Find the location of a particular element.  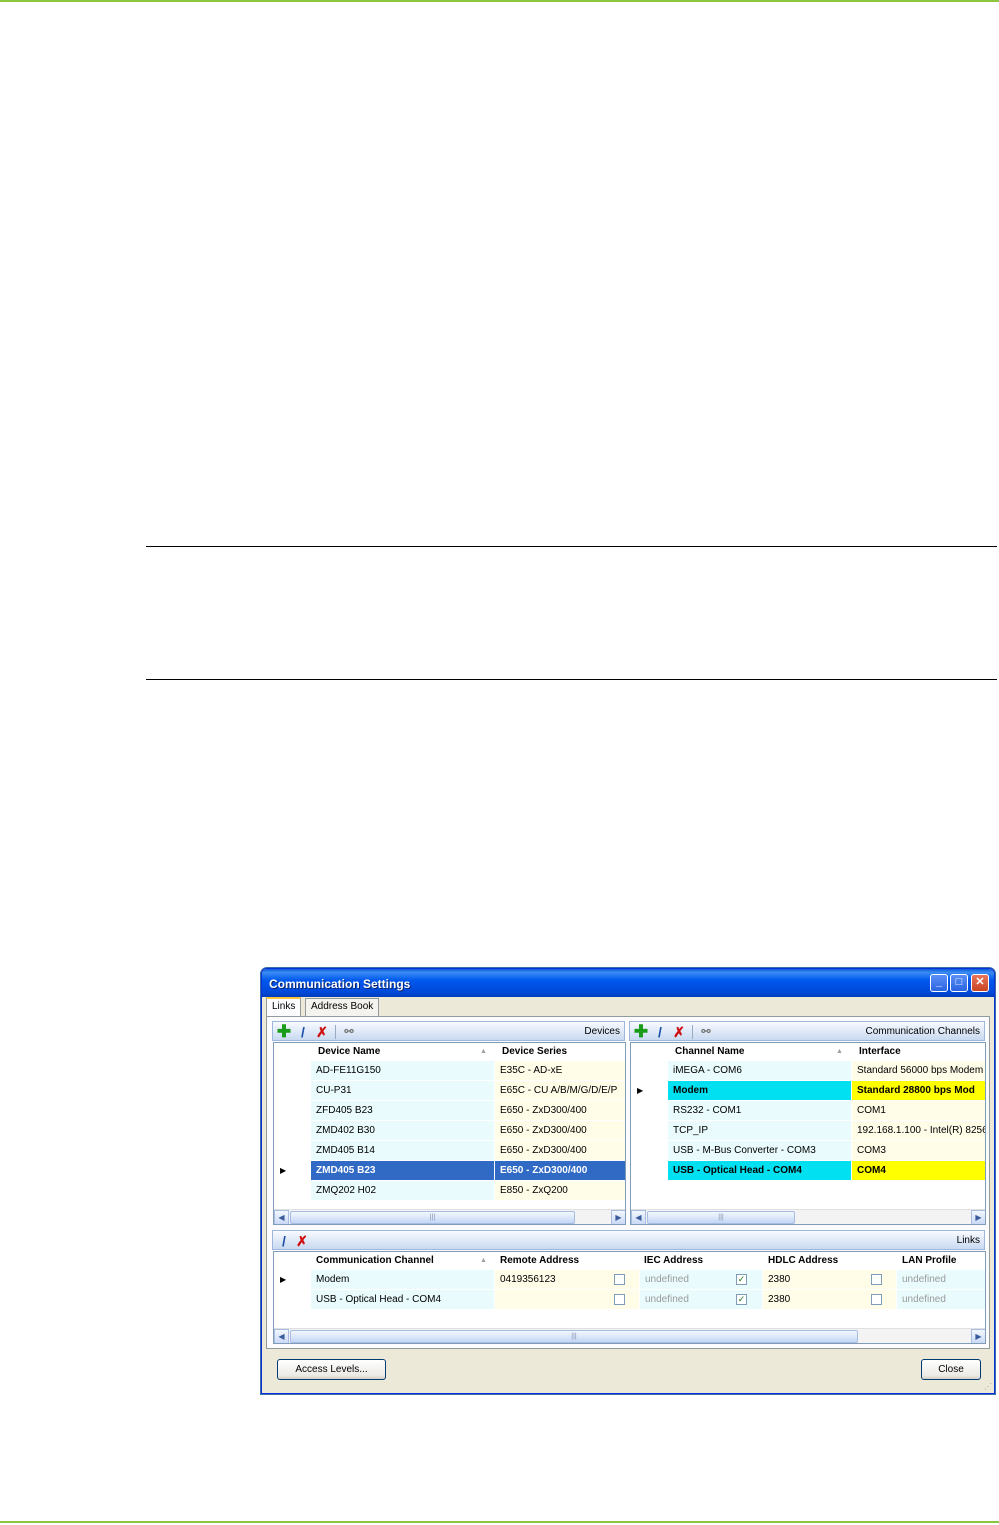

note-divider-top is located at coordinates (571, 546).